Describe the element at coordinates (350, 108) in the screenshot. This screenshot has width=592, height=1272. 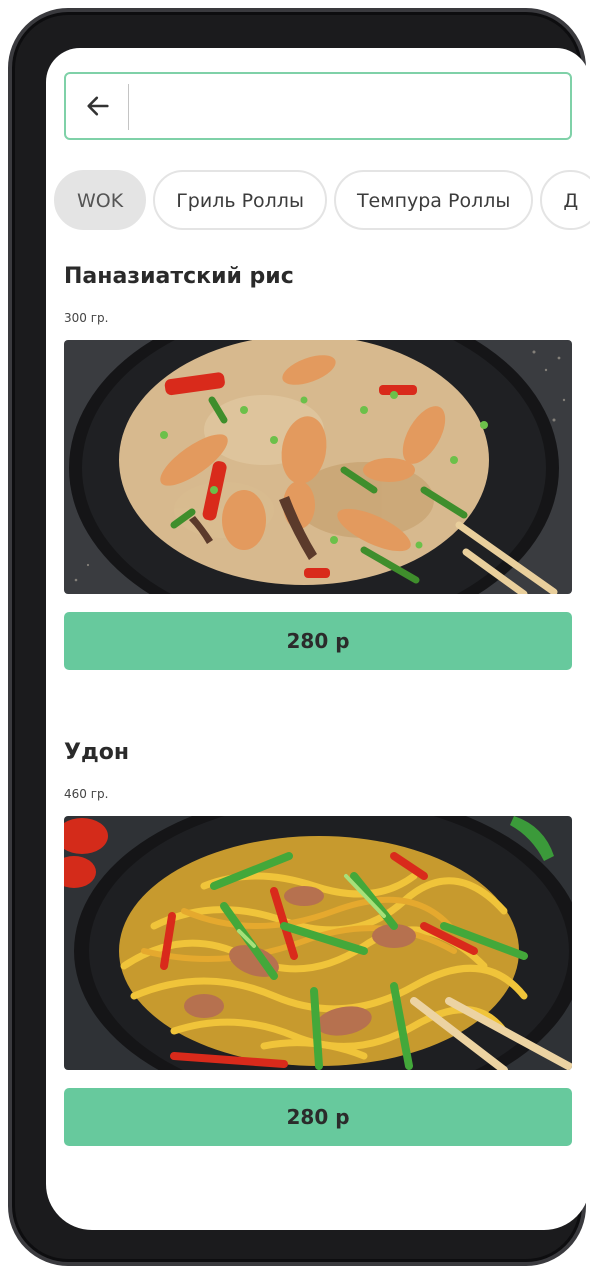
I see `search-input` at that location.